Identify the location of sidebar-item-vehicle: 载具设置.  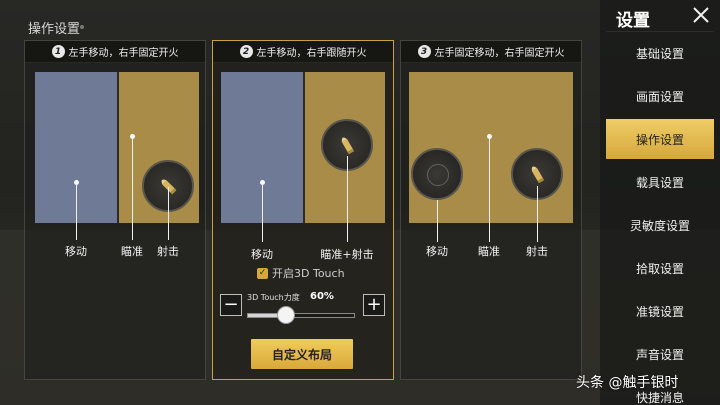
(660, 182).